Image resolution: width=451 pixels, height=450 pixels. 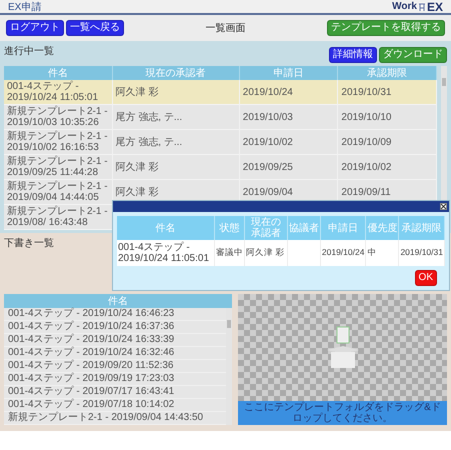 I want to click on ok-button: OK, so click(x=425, y=278).